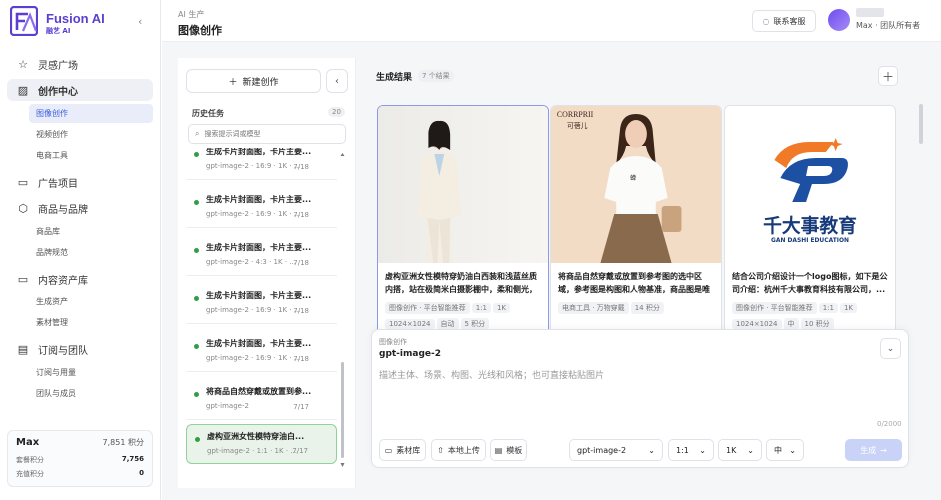 This screenshot has width=941, height=500. I want to click on result-tag: 电商工具 · 万物穿戴, so click(593, 308).